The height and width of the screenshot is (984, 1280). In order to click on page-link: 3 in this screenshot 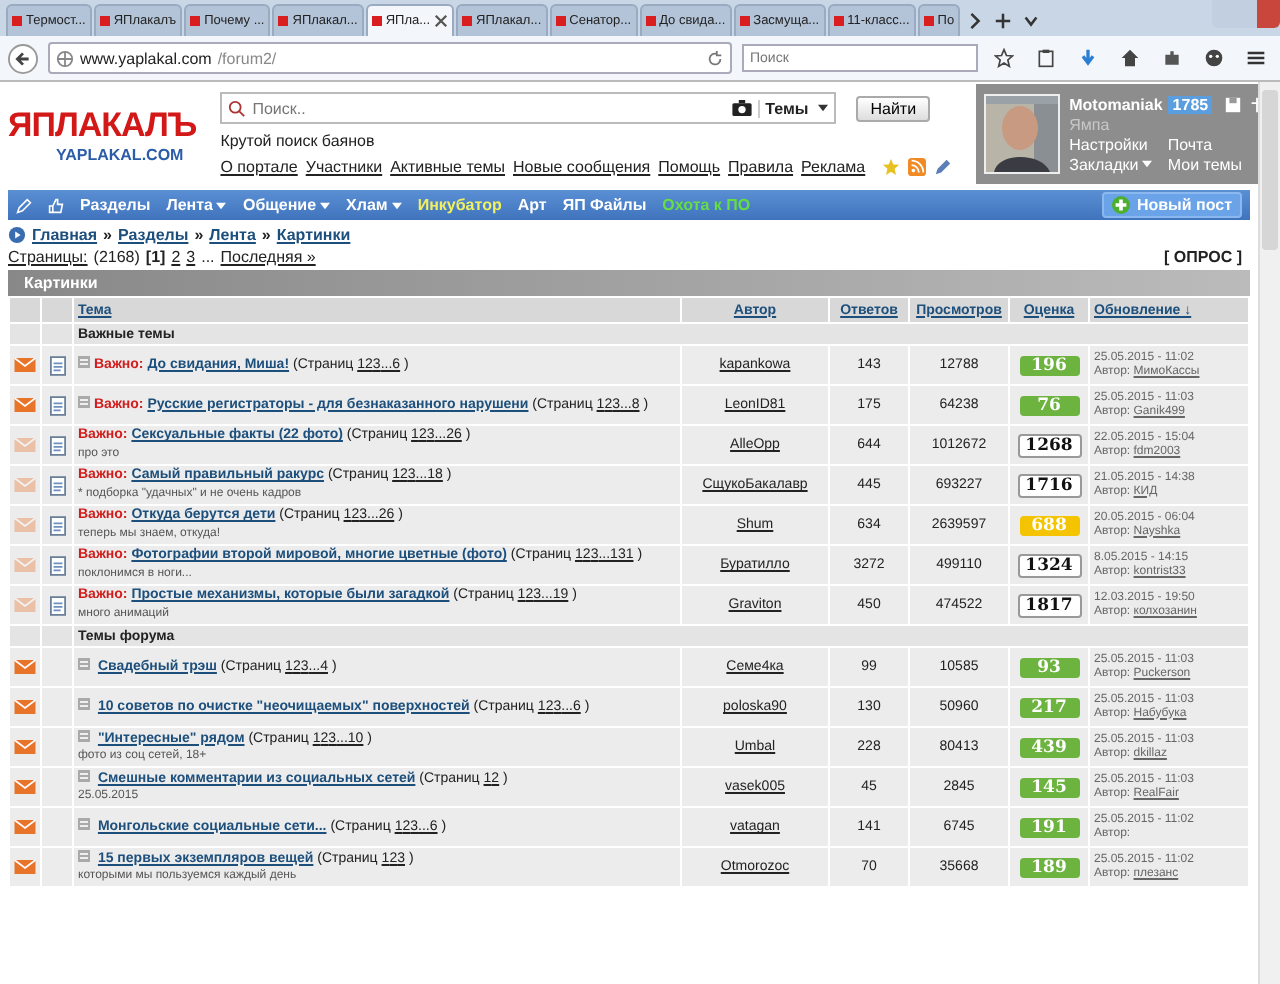, I will do `click(191, 257)`.